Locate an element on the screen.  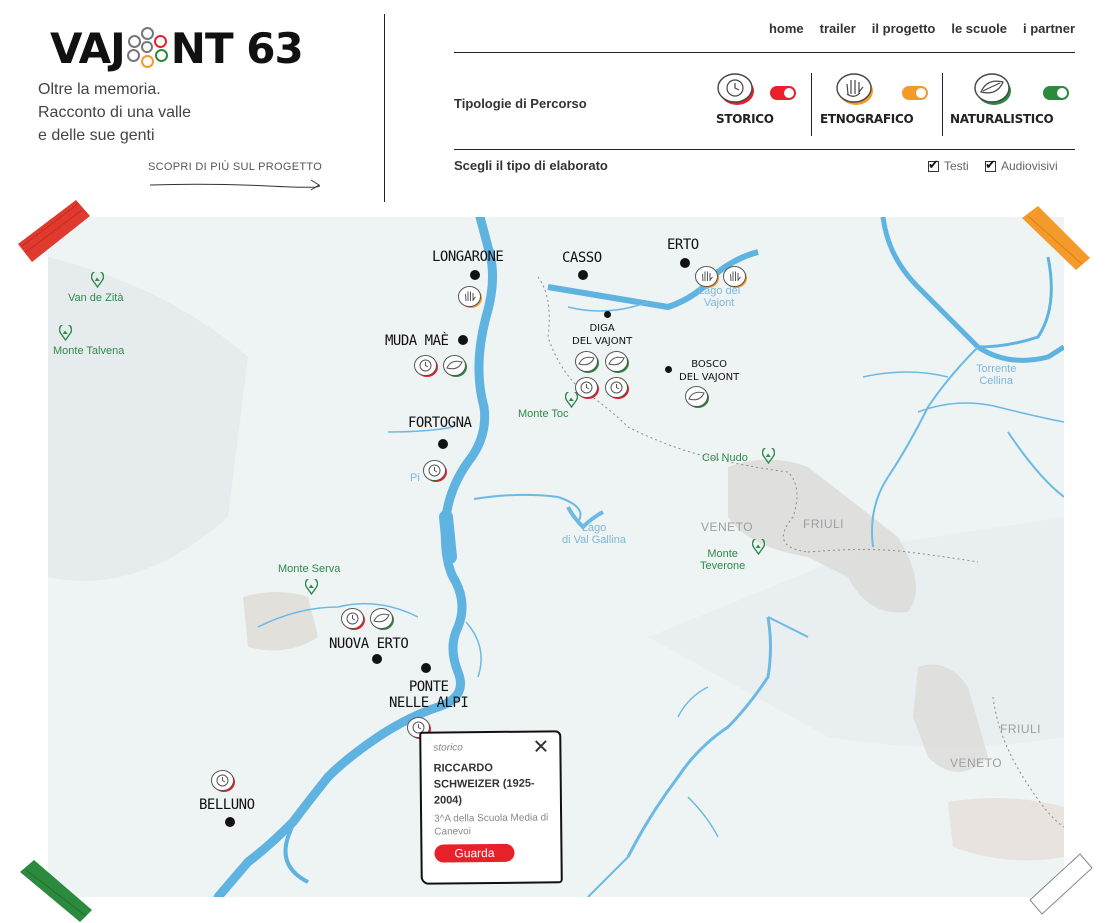
mountain-label-line: Teverone is located at coordinates (723, 566).